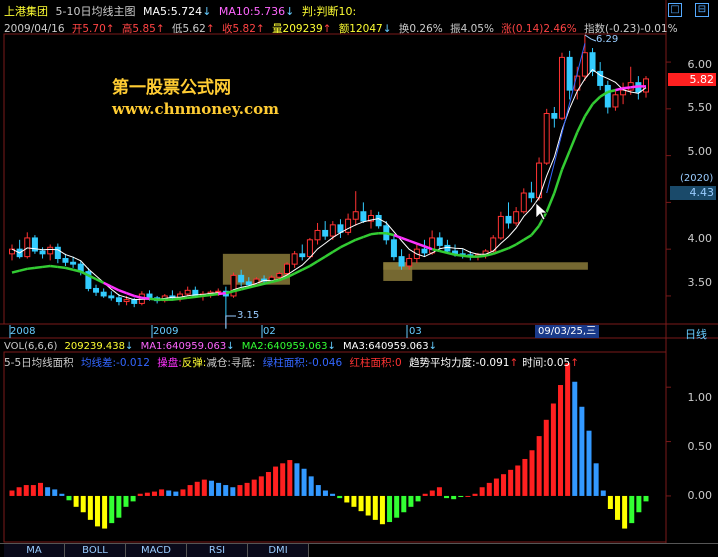  I want to click on period-label: 日线, so click(696, 334).